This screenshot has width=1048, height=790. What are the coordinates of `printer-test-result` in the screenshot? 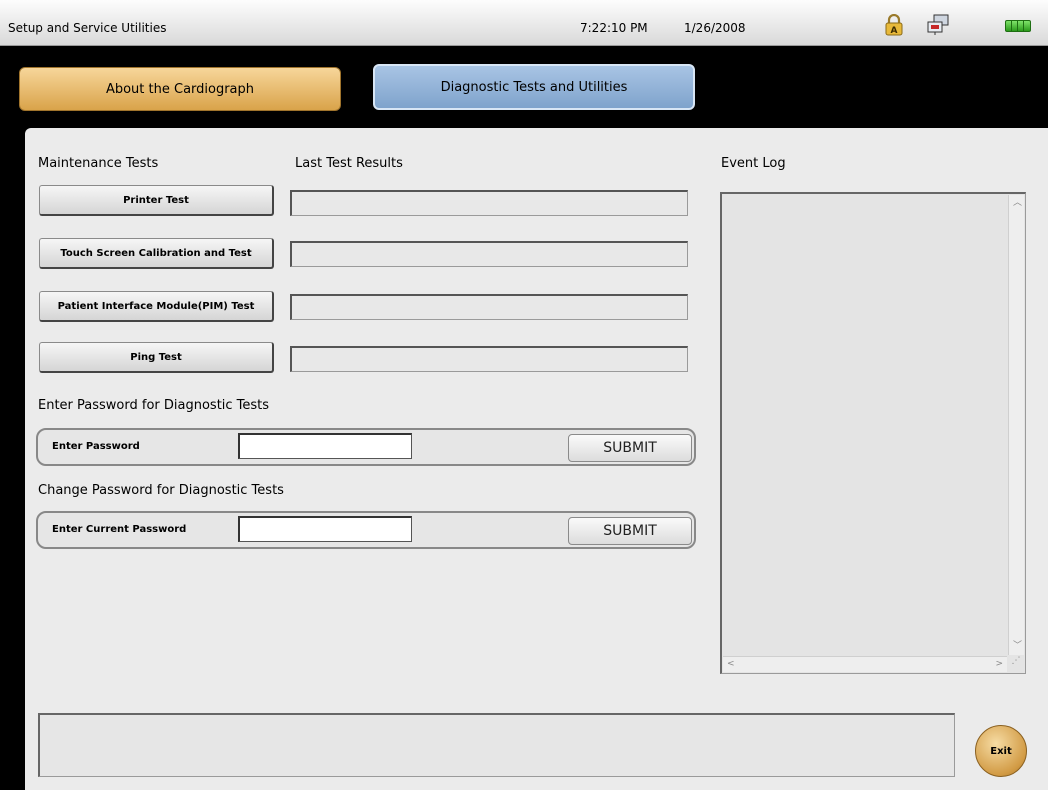 It's located at (489, 203).